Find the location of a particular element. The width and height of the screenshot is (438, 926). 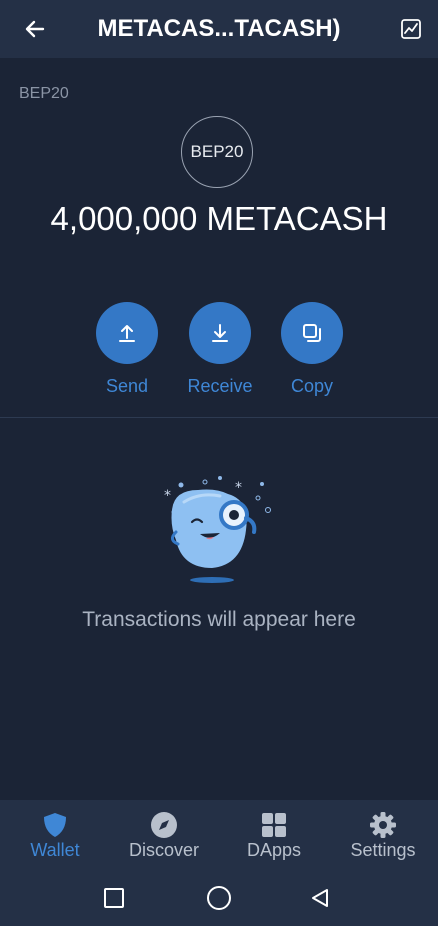

token-logo: BEP20 is located at coordinates (217, 152).